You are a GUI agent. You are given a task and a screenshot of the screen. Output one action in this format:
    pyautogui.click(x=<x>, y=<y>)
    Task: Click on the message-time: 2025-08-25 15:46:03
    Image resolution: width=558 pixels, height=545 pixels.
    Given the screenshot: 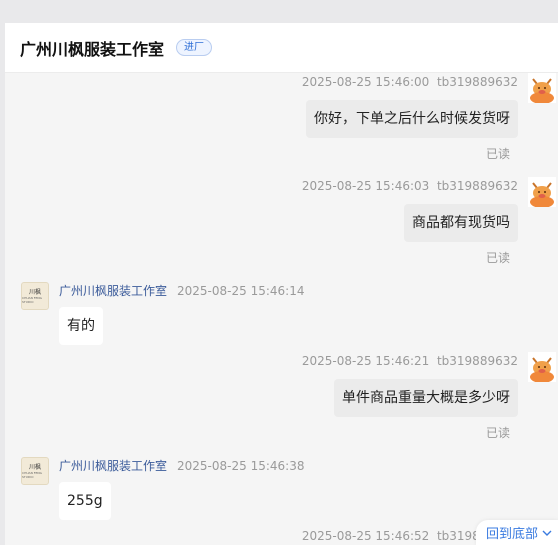 What is the action you would take?
    pyautogui.click(x=365, y=186)
    